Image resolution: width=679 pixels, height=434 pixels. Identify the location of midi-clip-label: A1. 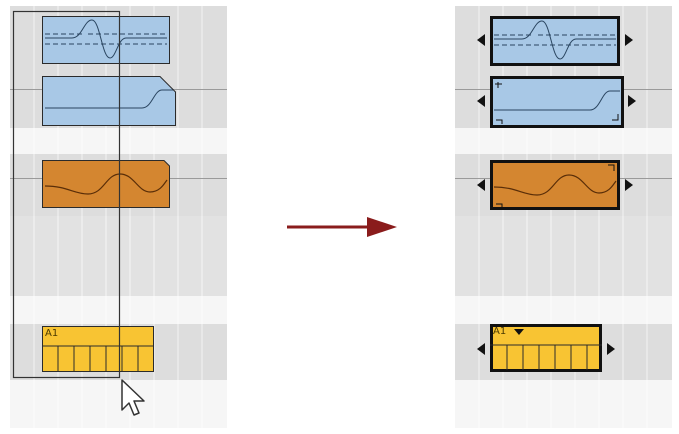
(500, 331).